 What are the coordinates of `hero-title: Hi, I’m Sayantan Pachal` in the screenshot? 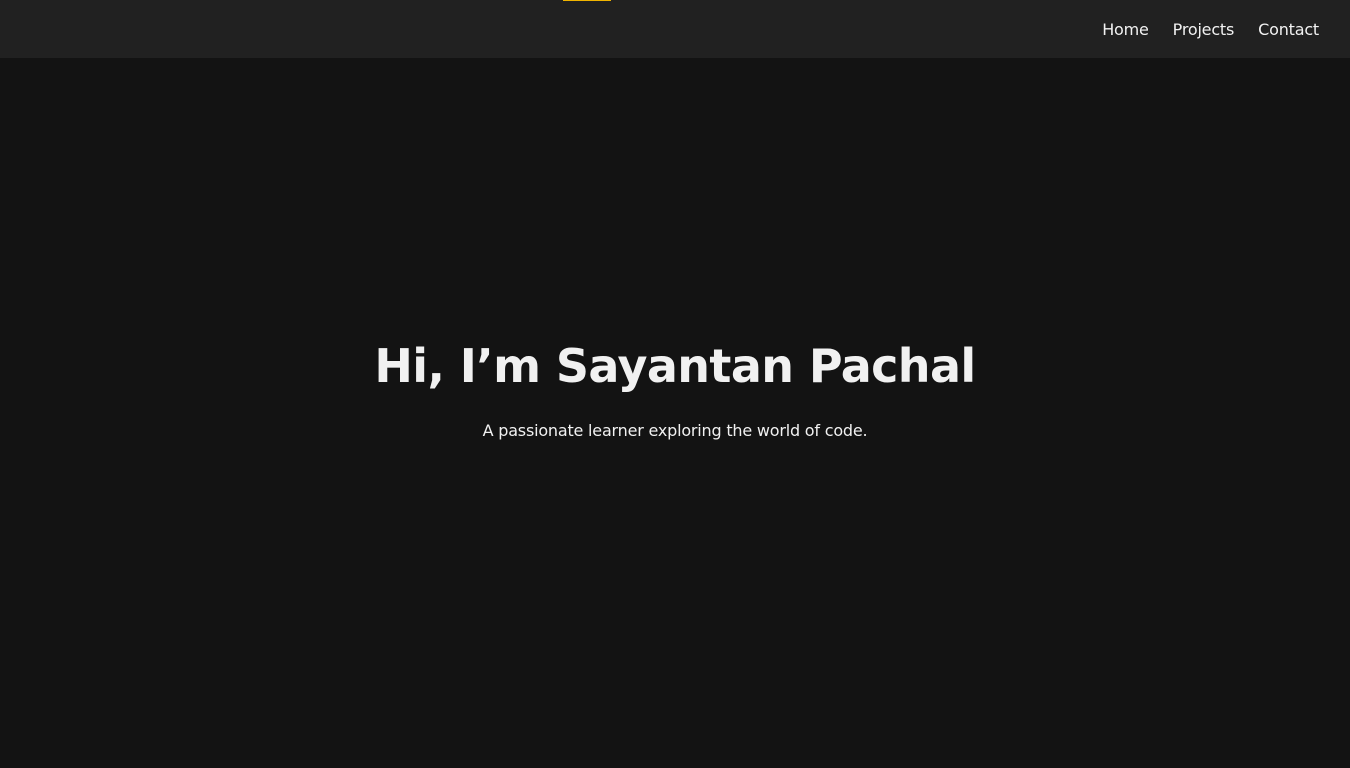 It's located at (675, 366).